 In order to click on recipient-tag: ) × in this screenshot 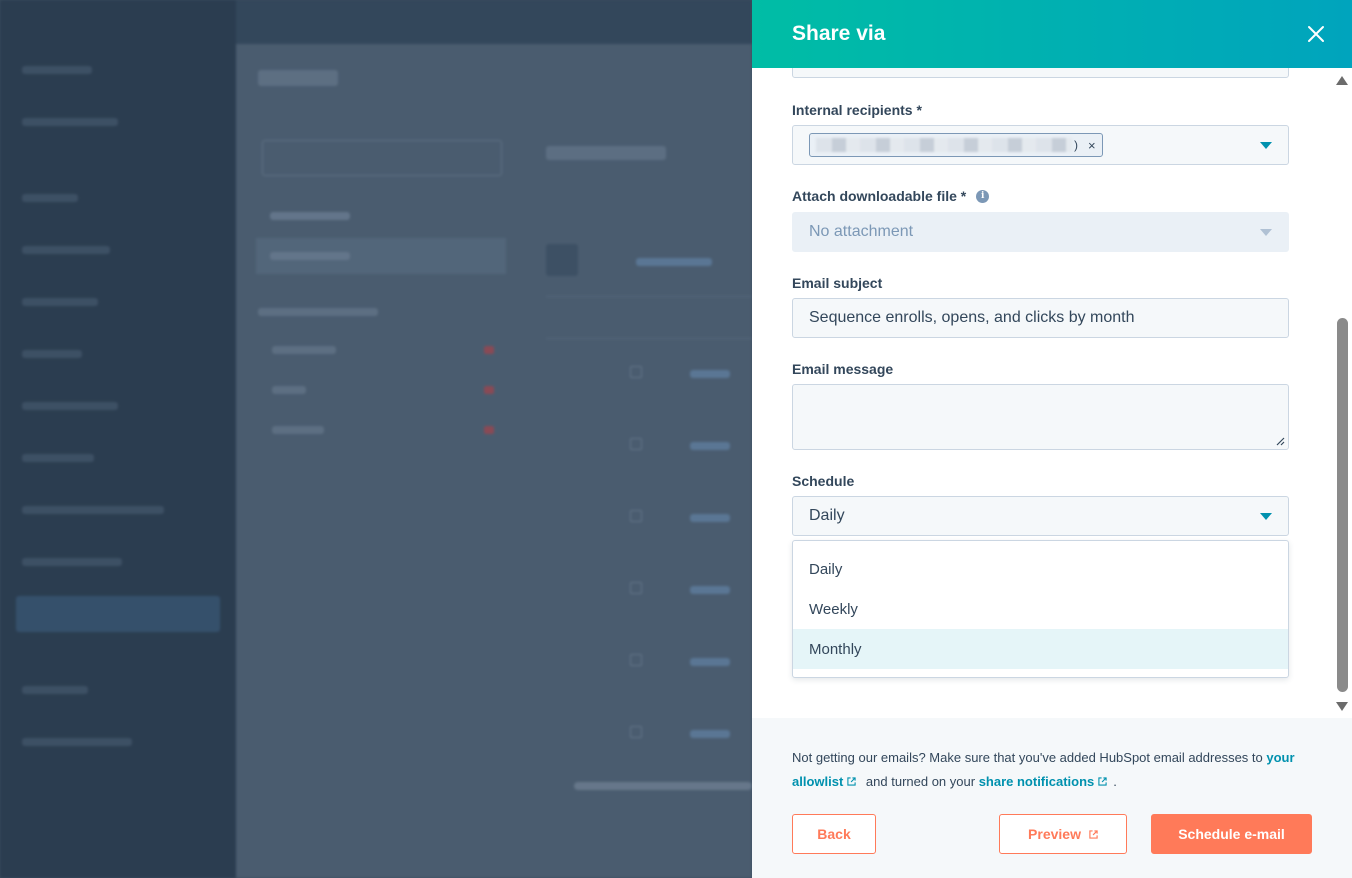, I will do `click(956, 145)`.